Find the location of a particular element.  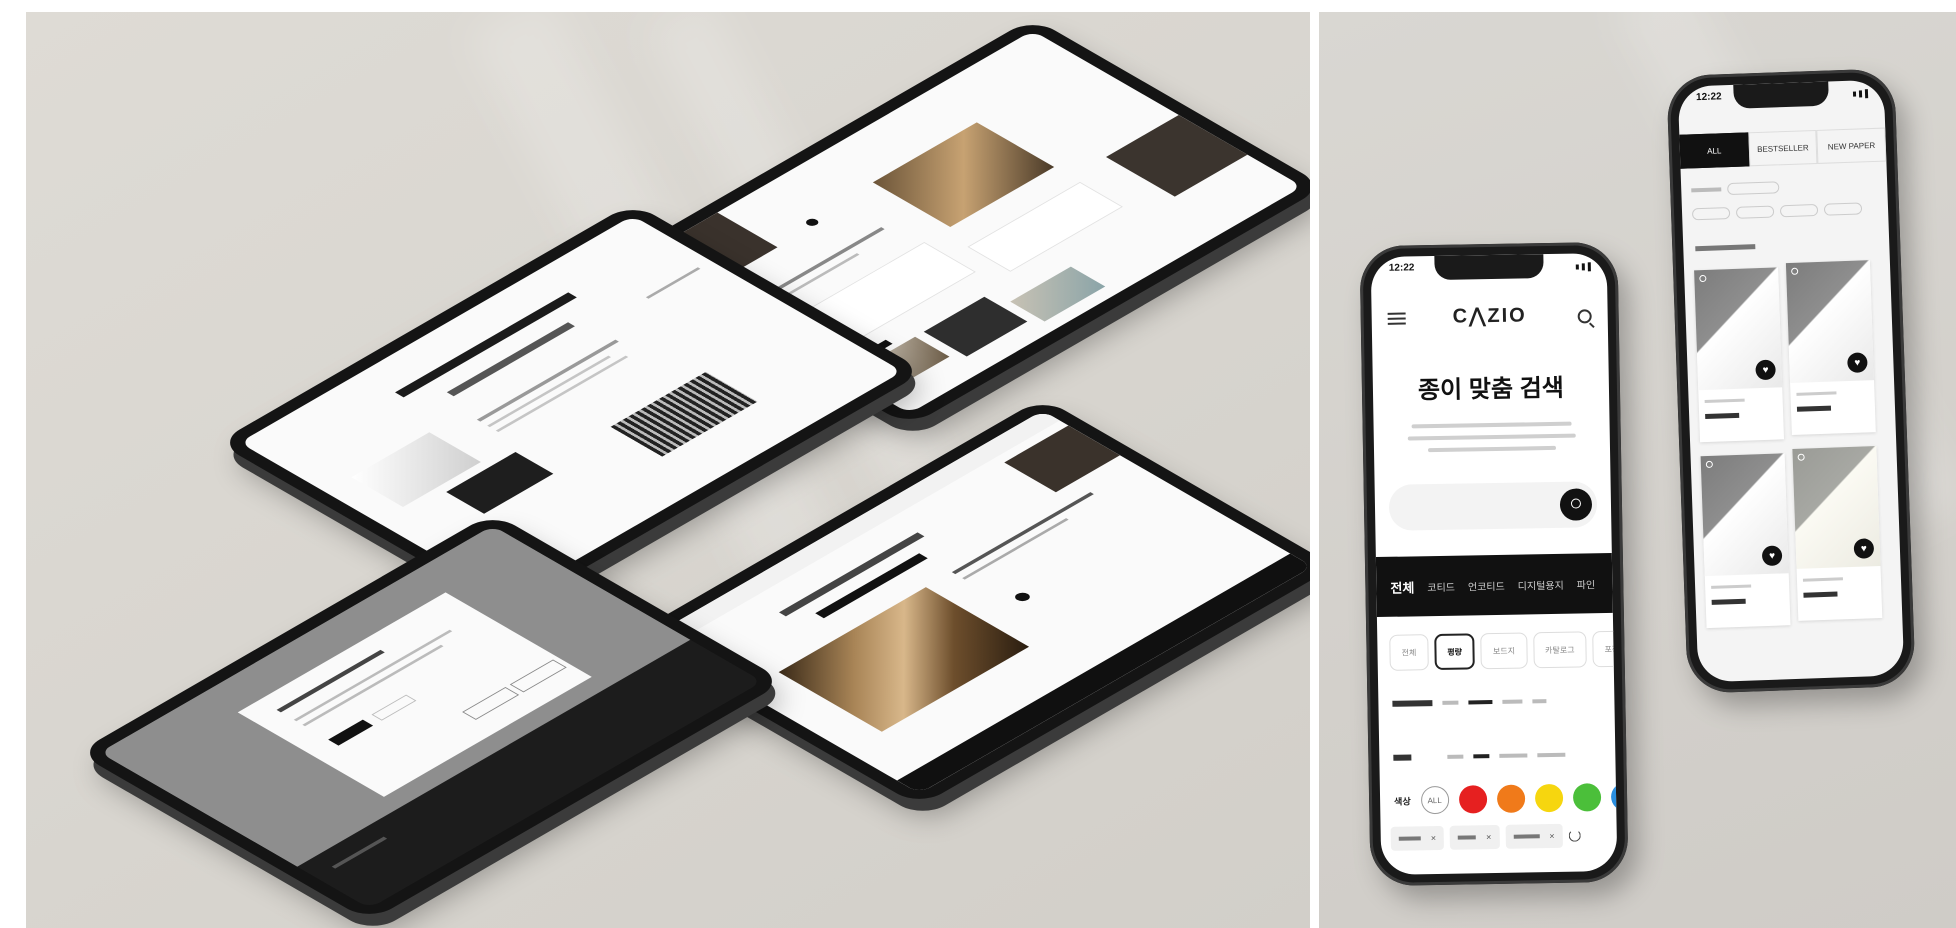

tab-bestseller: BESTSELLER is located at coordinates (1782, 148).